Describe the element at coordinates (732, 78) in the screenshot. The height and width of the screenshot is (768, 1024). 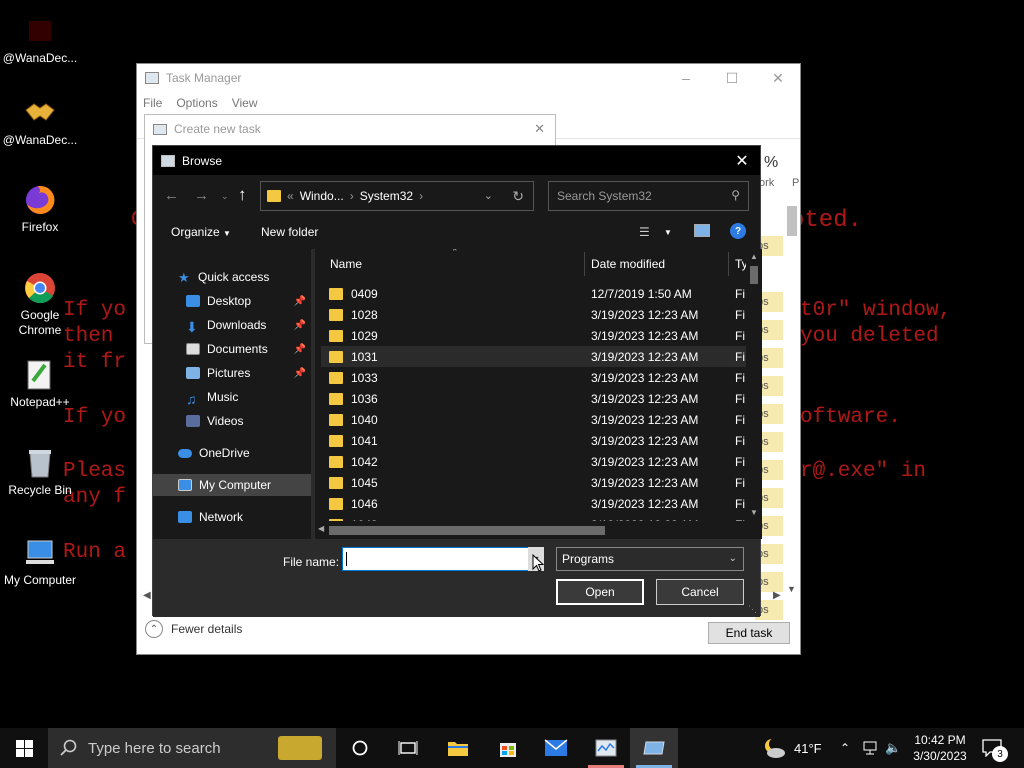
I see `maximize-button: ☐` at that location.